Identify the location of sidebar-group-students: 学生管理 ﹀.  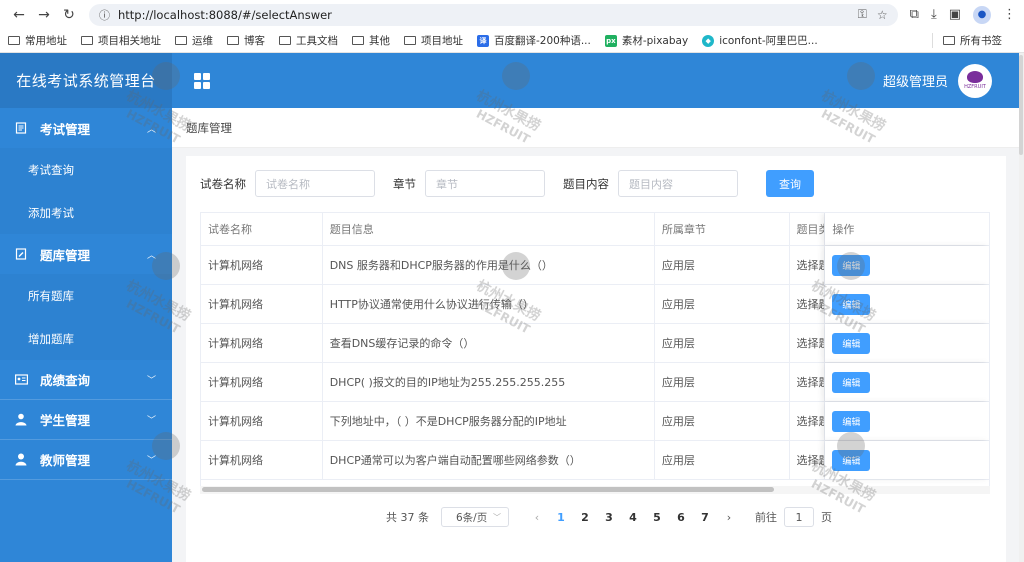
(86, 420).